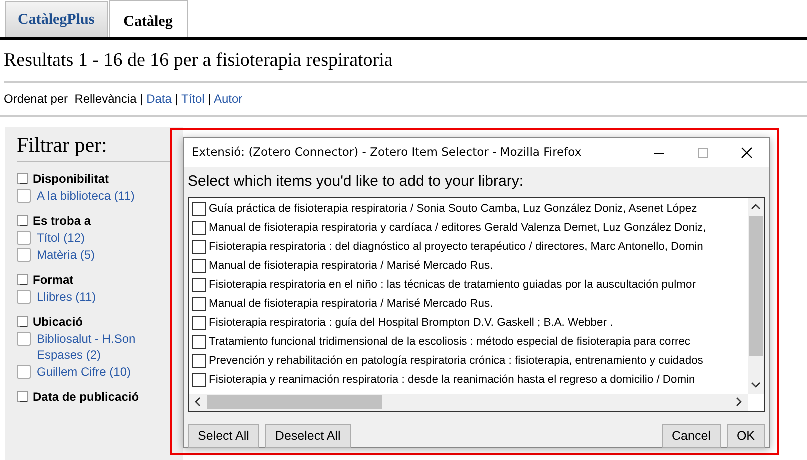 The height and width of the screenshot is (460, 807). I want to click on filter-link: Bibliosalut - H.Son Espases (2), so click(104, 346).